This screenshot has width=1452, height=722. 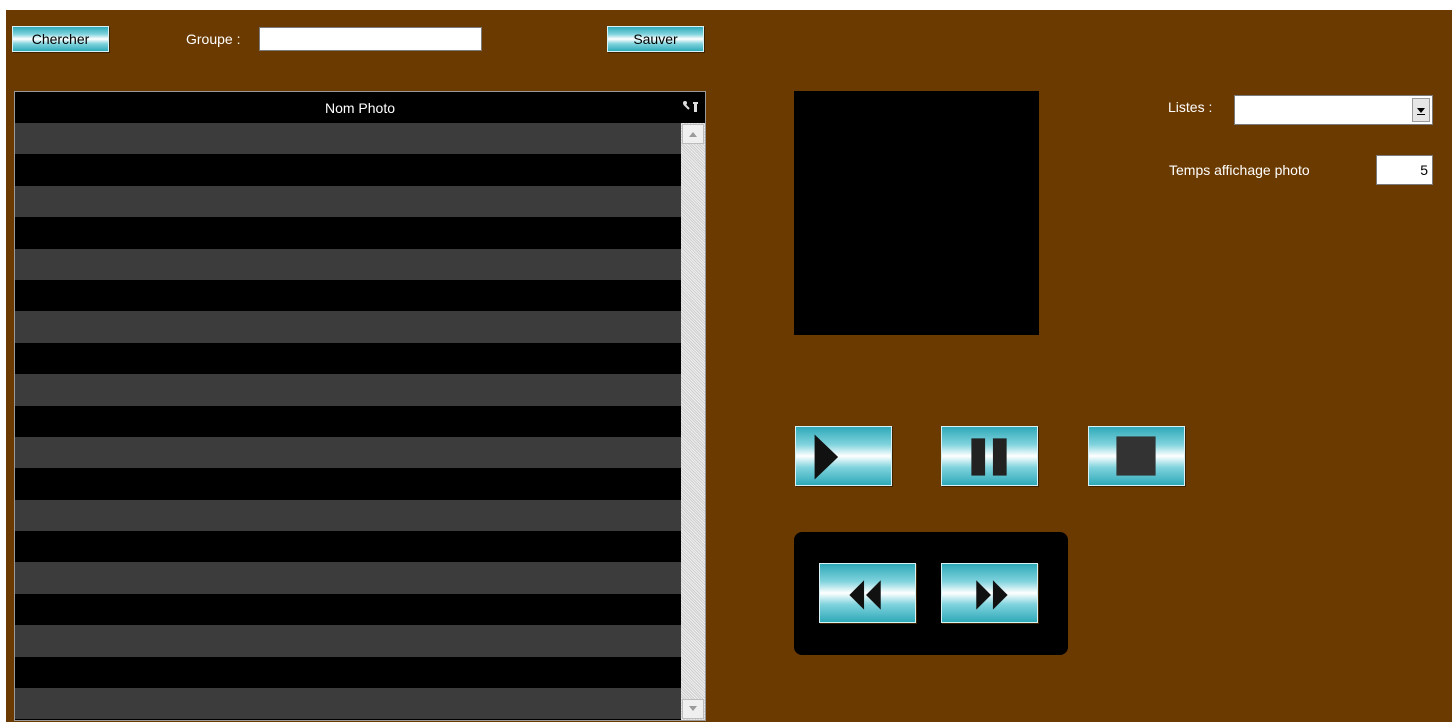 I want to click on chevron-down-icon, so click(x=1421, y=111).